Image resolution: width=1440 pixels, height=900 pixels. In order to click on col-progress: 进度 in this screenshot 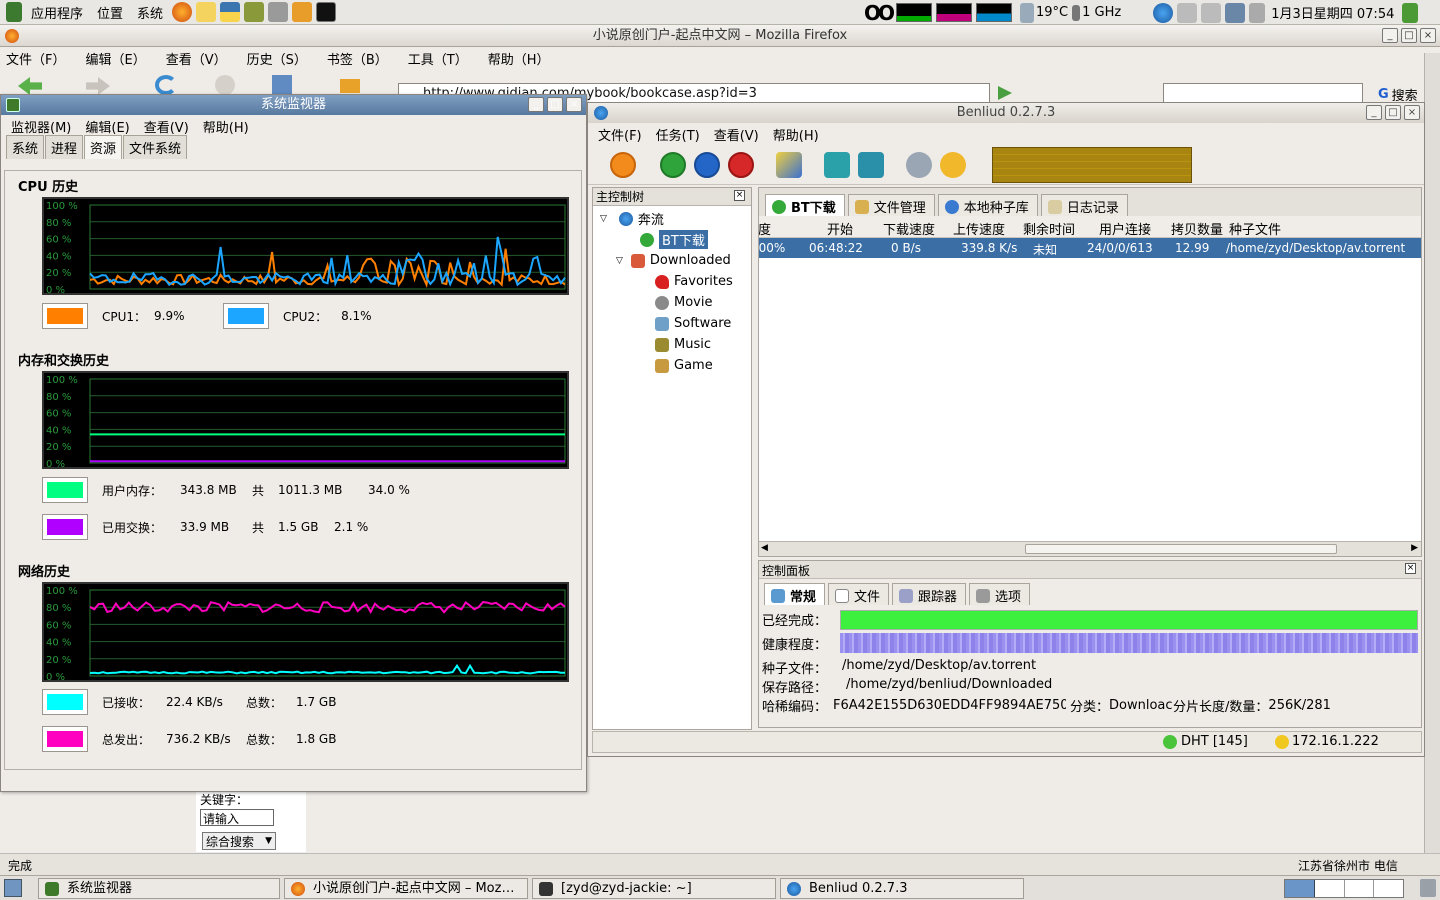, I will do `click(765, 228)`.